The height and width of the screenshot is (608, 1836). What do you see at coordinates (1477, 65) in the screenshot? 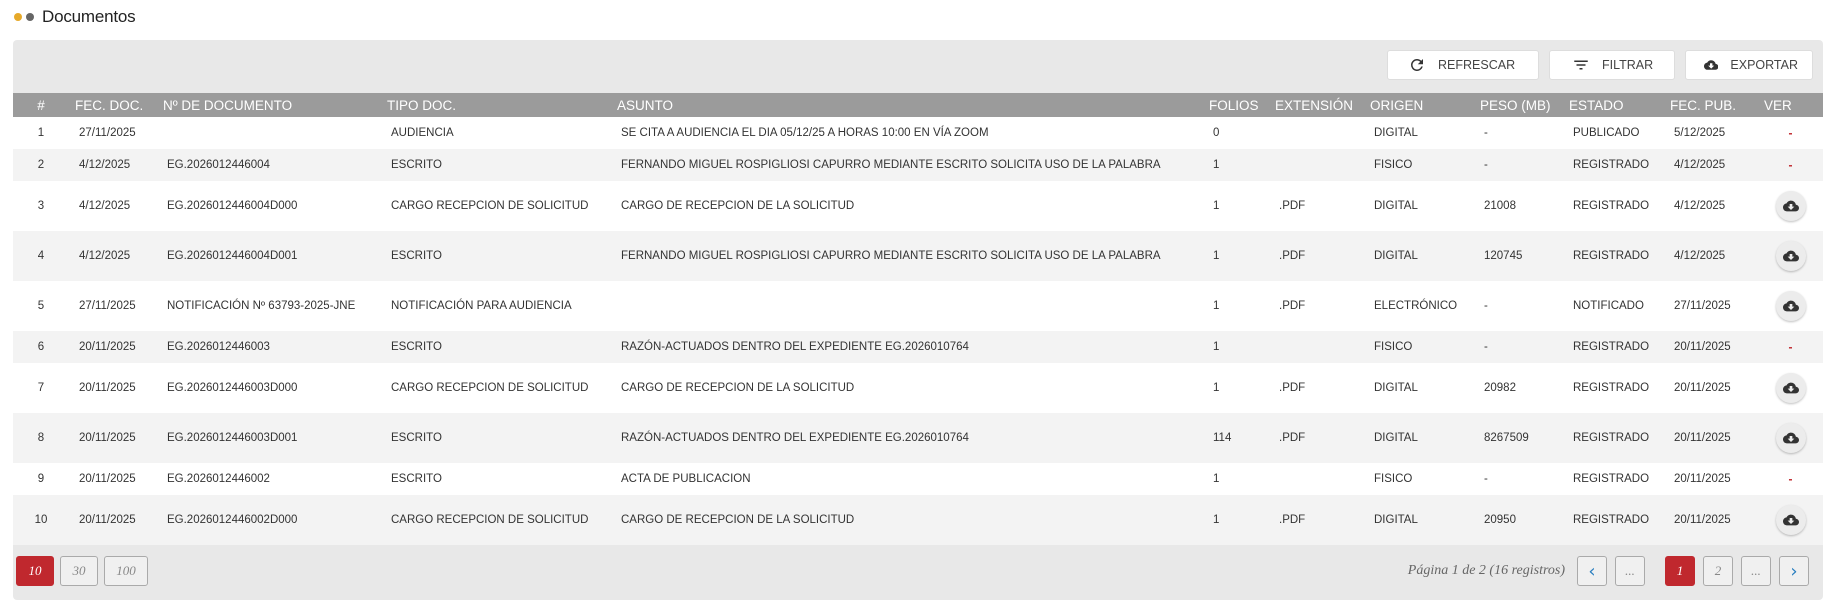
I see `refresh-label: REFRESCAR` at bounding box center [1477, 65].